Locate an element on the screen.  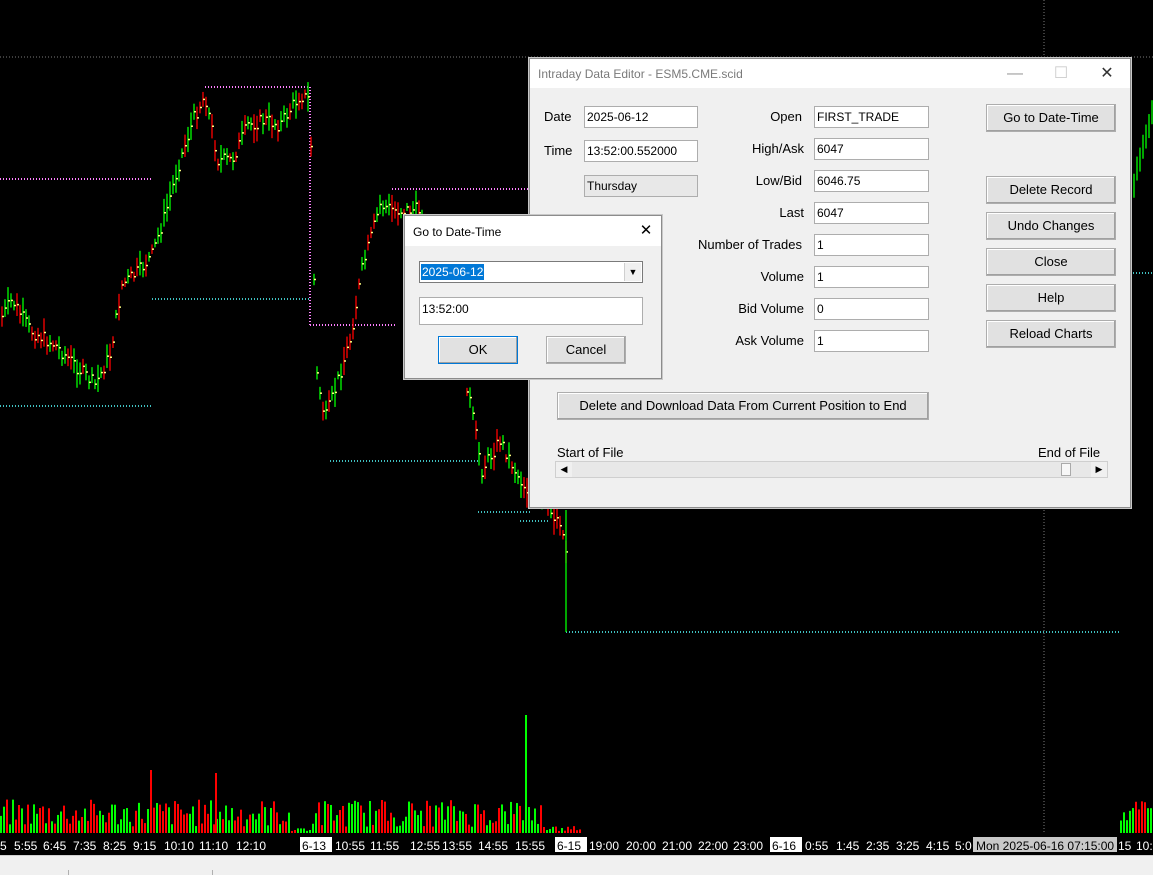
file-position-scrollbar: ◀ ▶ is located at coordinates (831, 469).